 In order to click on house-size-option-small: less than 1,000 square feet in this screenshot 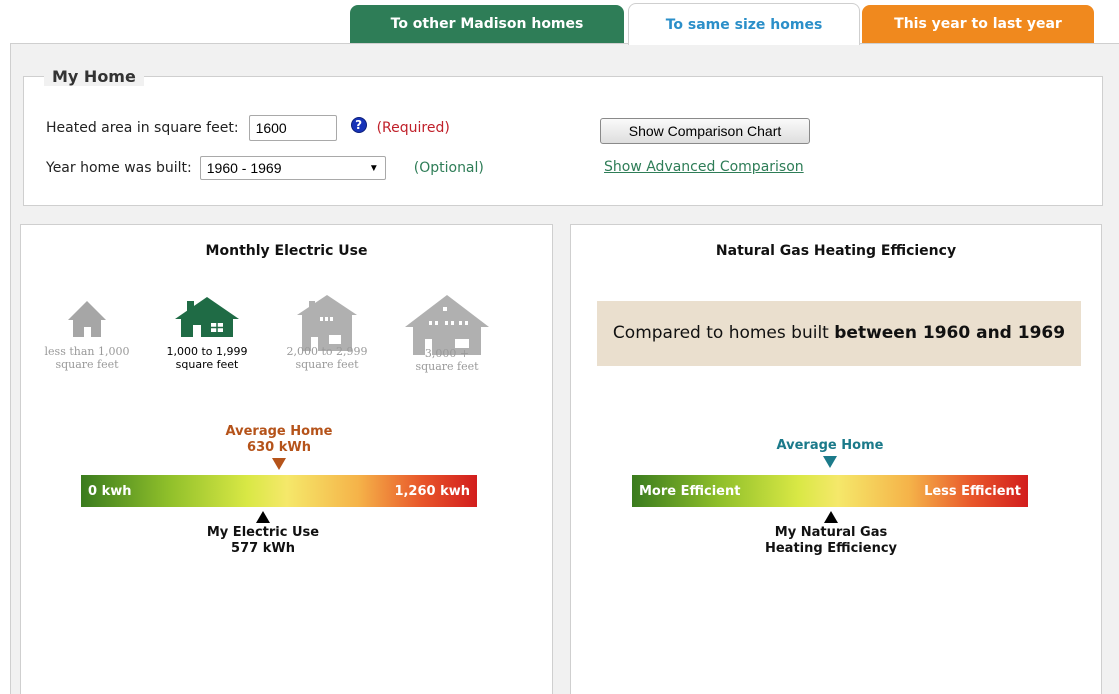, I will do `click(87, 332)`.